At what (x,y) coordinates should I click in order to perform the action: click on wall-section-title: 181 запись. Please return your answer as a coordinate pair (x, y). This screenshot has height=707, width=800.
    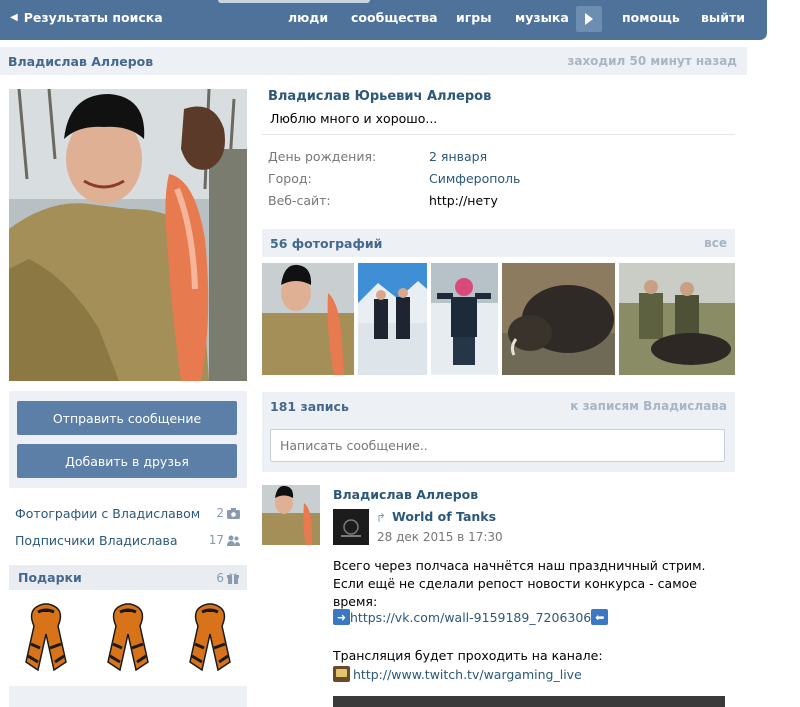
    Looking at the image, I should click on (309, 406).